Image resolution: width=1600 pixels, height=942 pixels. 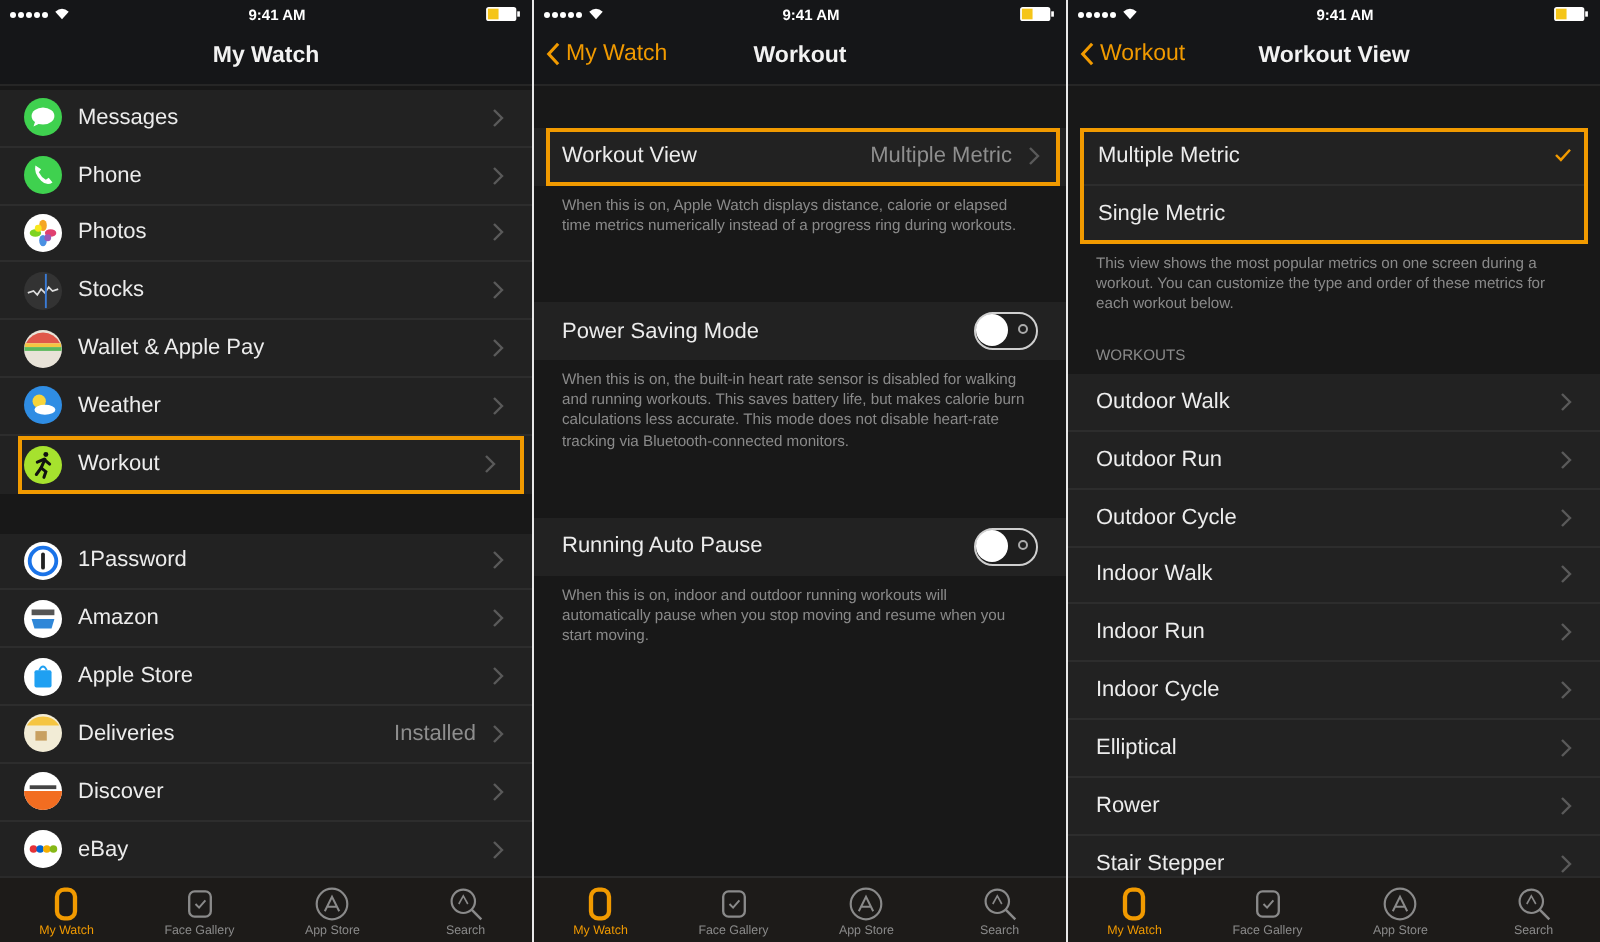 What do you see at coordinates (43, 232) in the screenshot?
I see `flower-icon` at bounding box center [43, 232].